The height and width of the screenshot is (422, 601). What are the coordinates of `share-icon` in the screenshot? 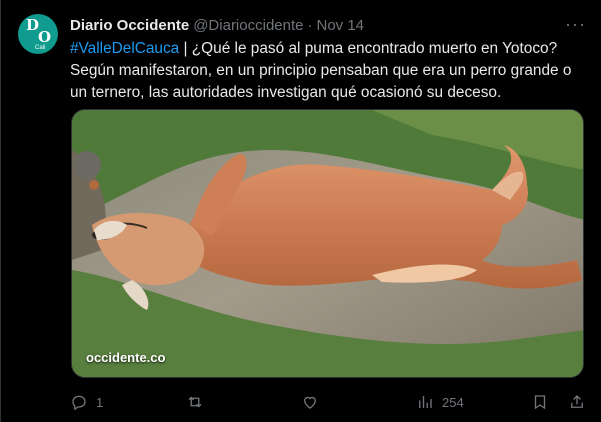 It's located at (577, 401).